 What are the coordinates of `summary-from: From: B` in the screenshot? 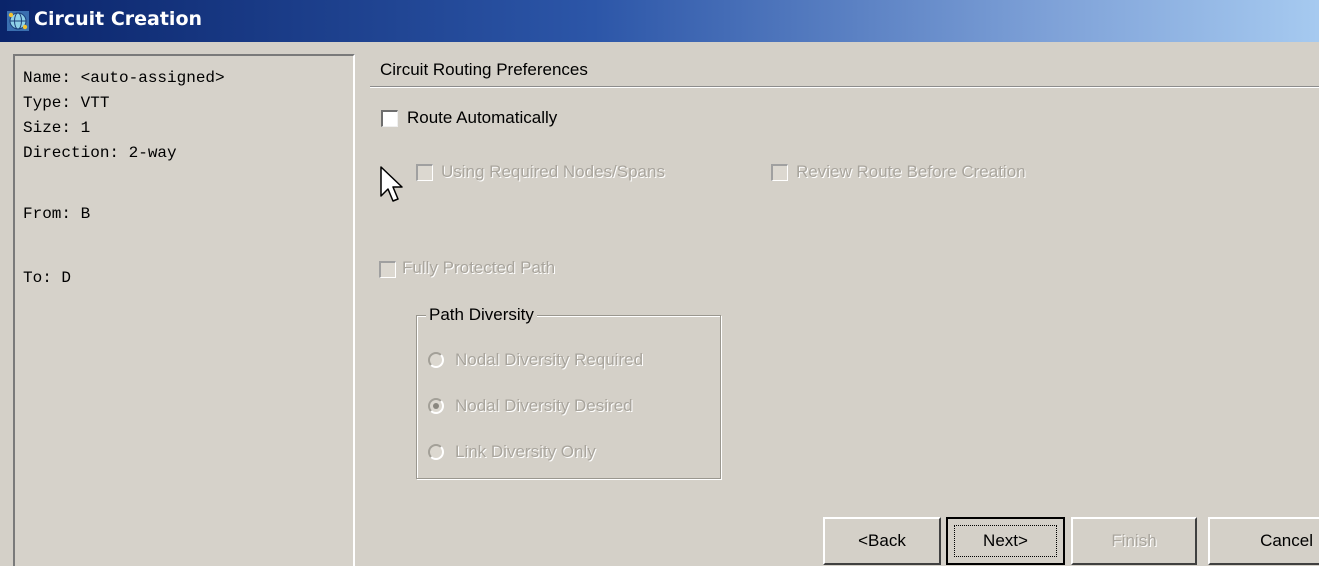 It's located at (57, 214).